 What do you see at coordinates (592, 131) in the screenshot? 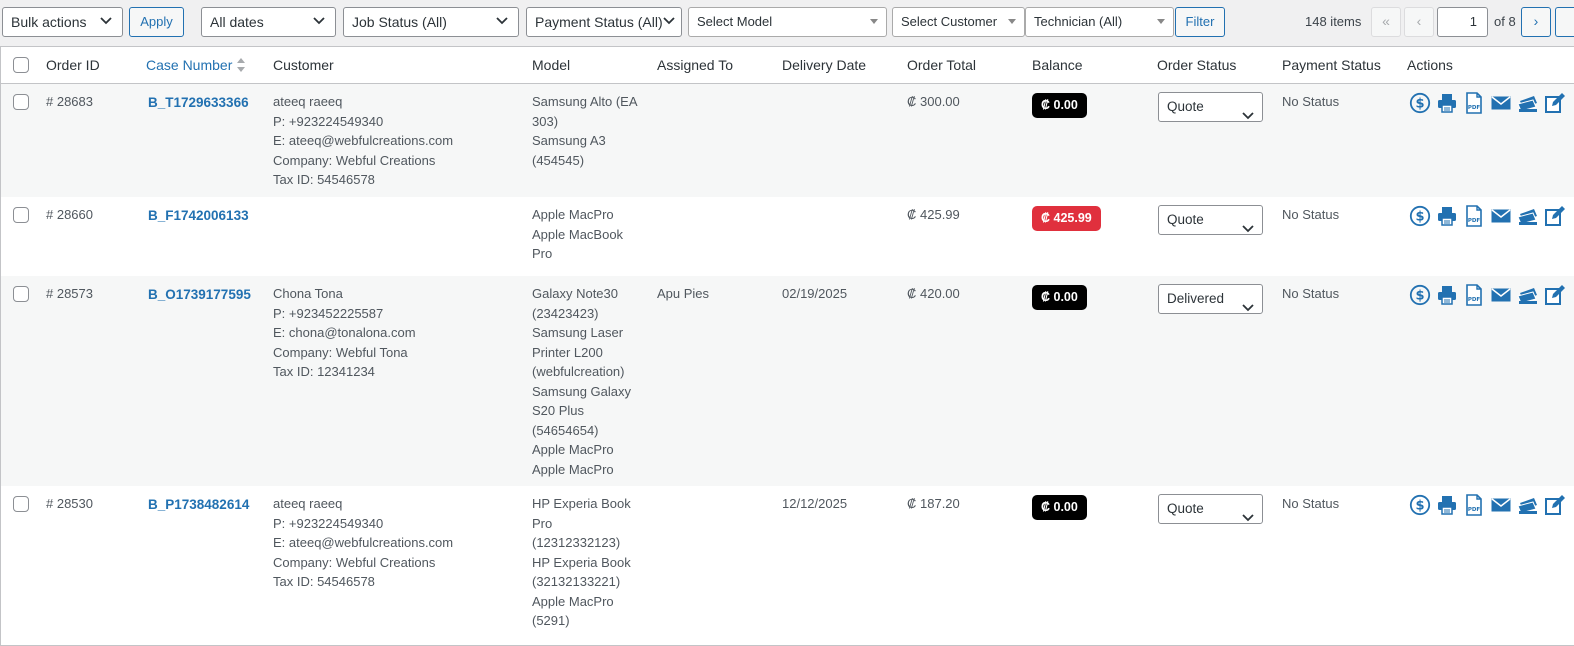
I see `model-list: Samsung Alto (EA 303) Samsung A3 (454545)` at bounding box center [592, 131].